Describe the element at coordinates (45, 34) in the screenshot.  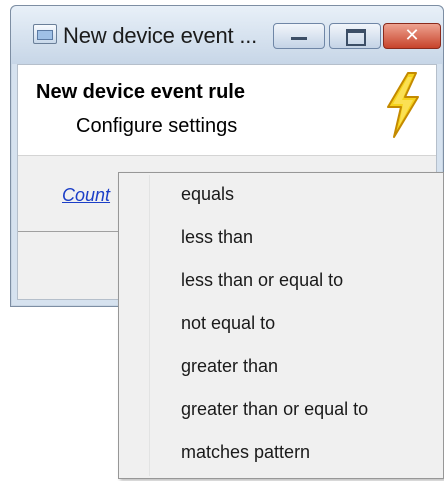
I see `app-window-icon` at that location.